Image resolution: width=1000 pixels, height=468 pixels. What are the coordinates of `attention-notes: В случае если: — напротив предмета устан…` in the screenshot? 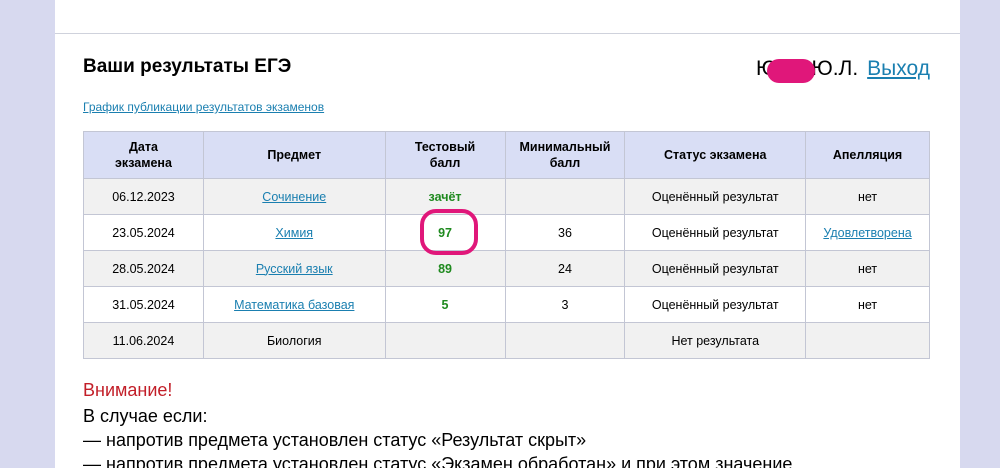 It's located at (437, 436).